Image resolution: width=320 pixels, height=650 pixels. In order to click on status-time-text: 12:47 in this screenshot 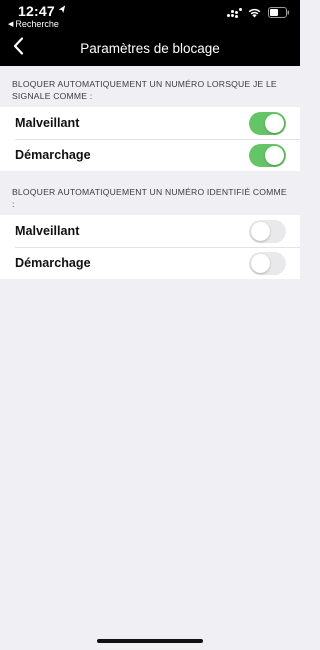, I will do `click(36, 11)`.